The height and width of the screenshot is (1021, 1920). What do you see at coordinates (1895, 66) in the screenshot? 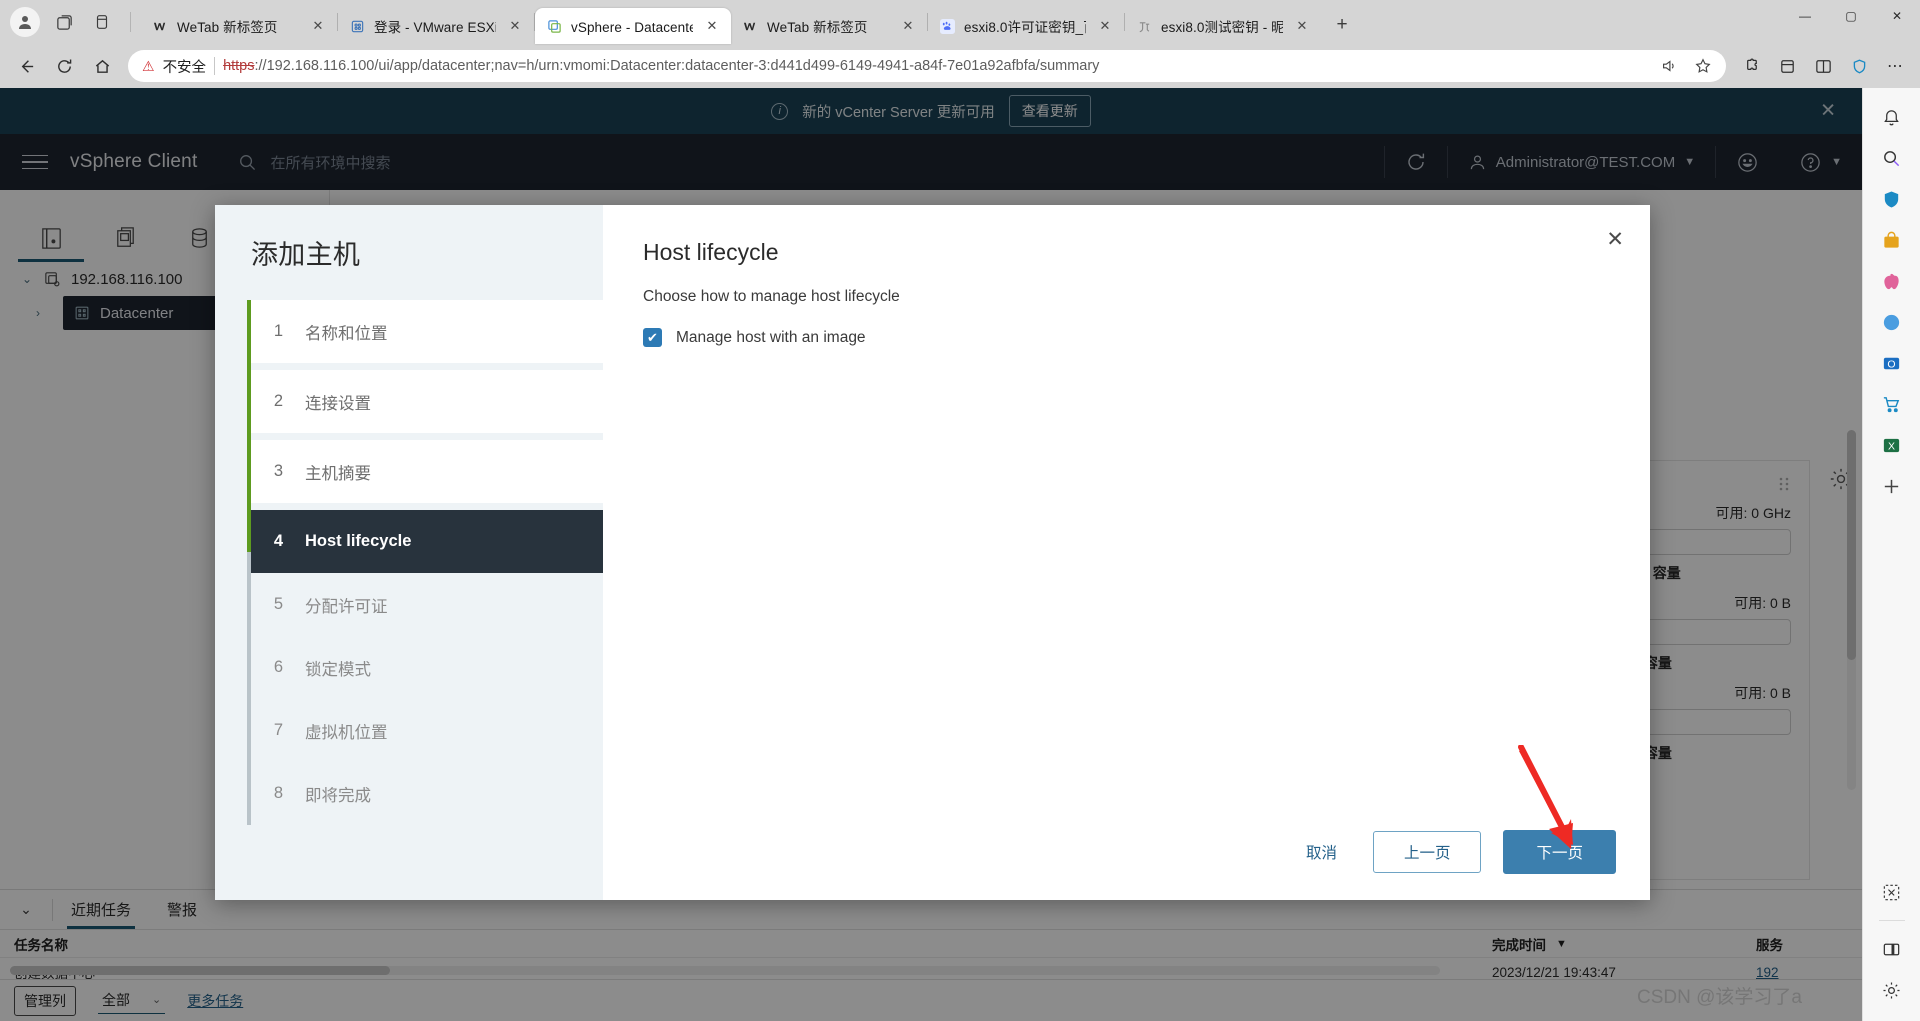
I see `browser-more-icon: ⋯` at bounding box center [1895, 66].